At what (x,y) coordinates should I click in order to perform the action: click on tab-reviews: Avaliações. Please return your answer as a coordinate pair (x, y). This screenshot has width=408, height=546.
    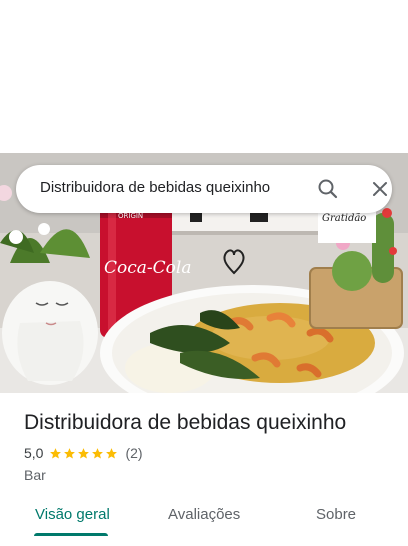
    Looking at the image, I should click on (204, 514).